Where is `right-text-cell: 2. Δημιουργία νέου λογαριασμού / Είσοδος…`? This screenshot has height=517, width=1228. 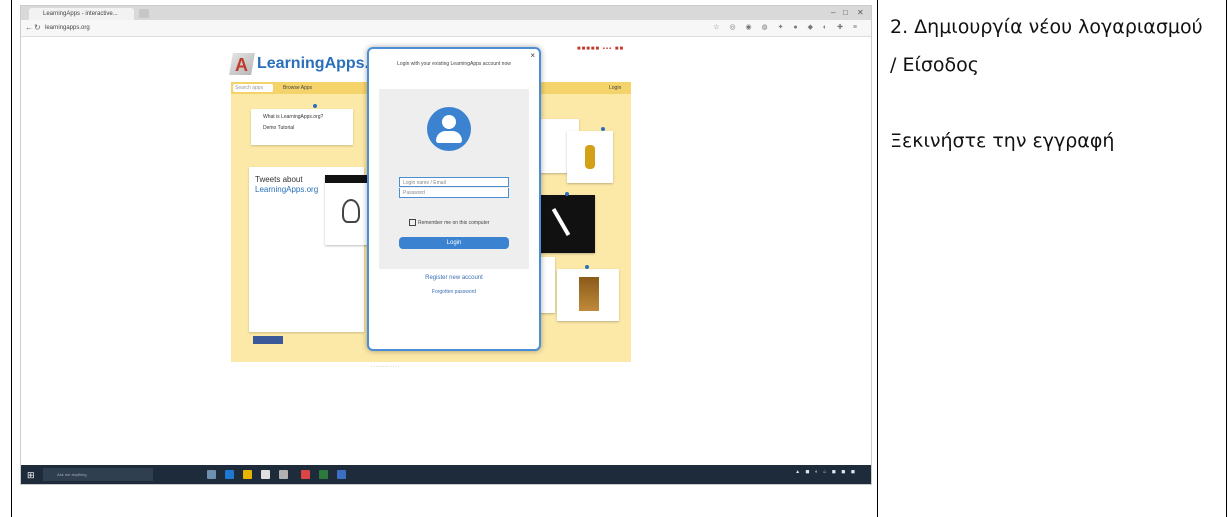
right-text-cell: 2. Δημιουργία νέου λογαριασμού / Είσοδος… is located at coordinates (1052, 84).